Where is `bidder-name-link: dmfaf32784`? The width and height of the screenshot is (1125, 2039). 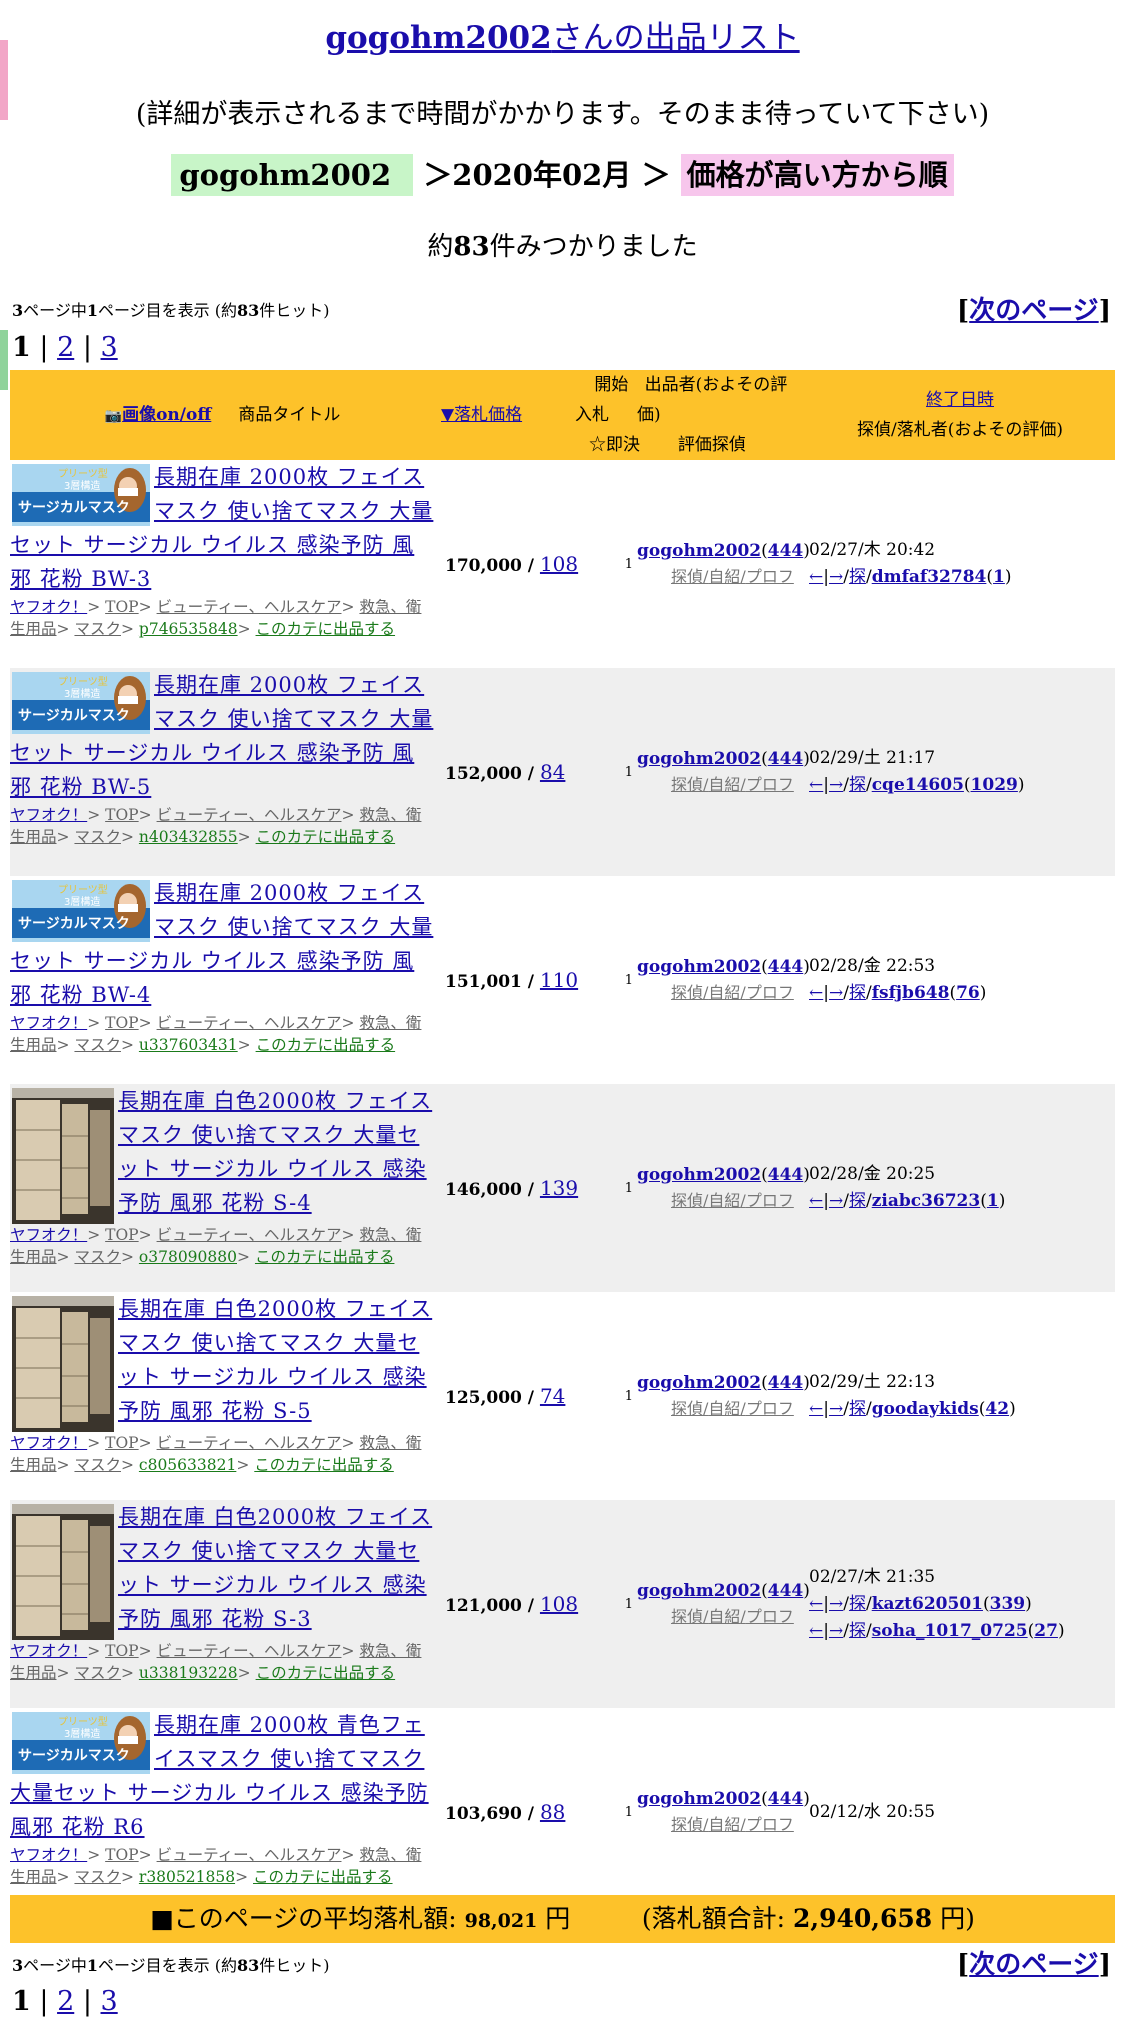 bidder-name-link: dmfaf32784 is located at coordinates (929, 577).